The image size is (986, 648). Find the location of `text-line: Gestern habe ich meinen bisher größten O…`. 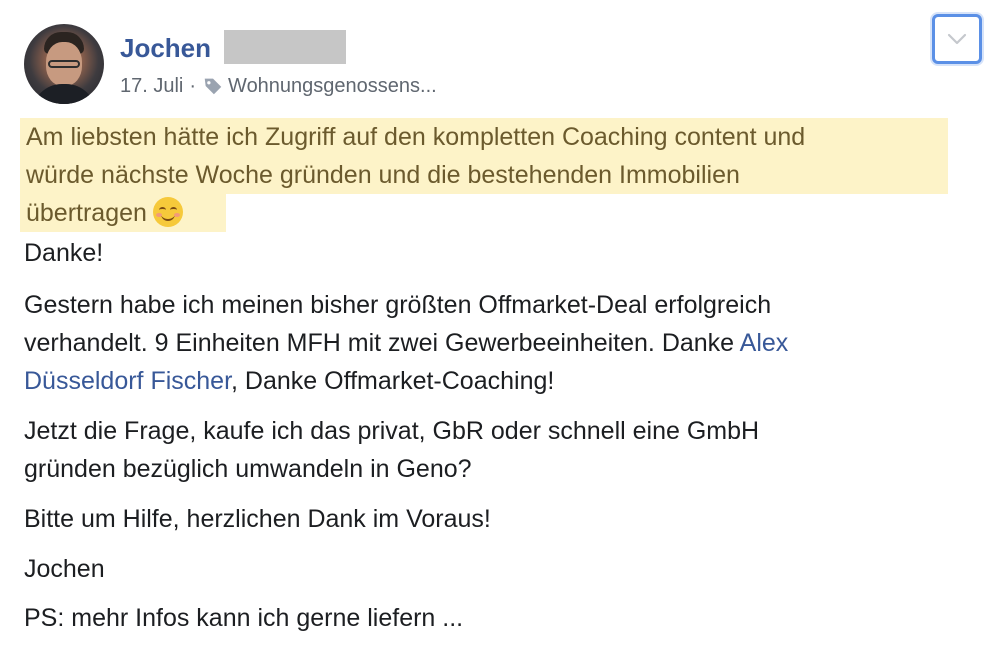

text-line: Gestern habe ich meinen bisher größten O… is located at coordinates (398, 305).